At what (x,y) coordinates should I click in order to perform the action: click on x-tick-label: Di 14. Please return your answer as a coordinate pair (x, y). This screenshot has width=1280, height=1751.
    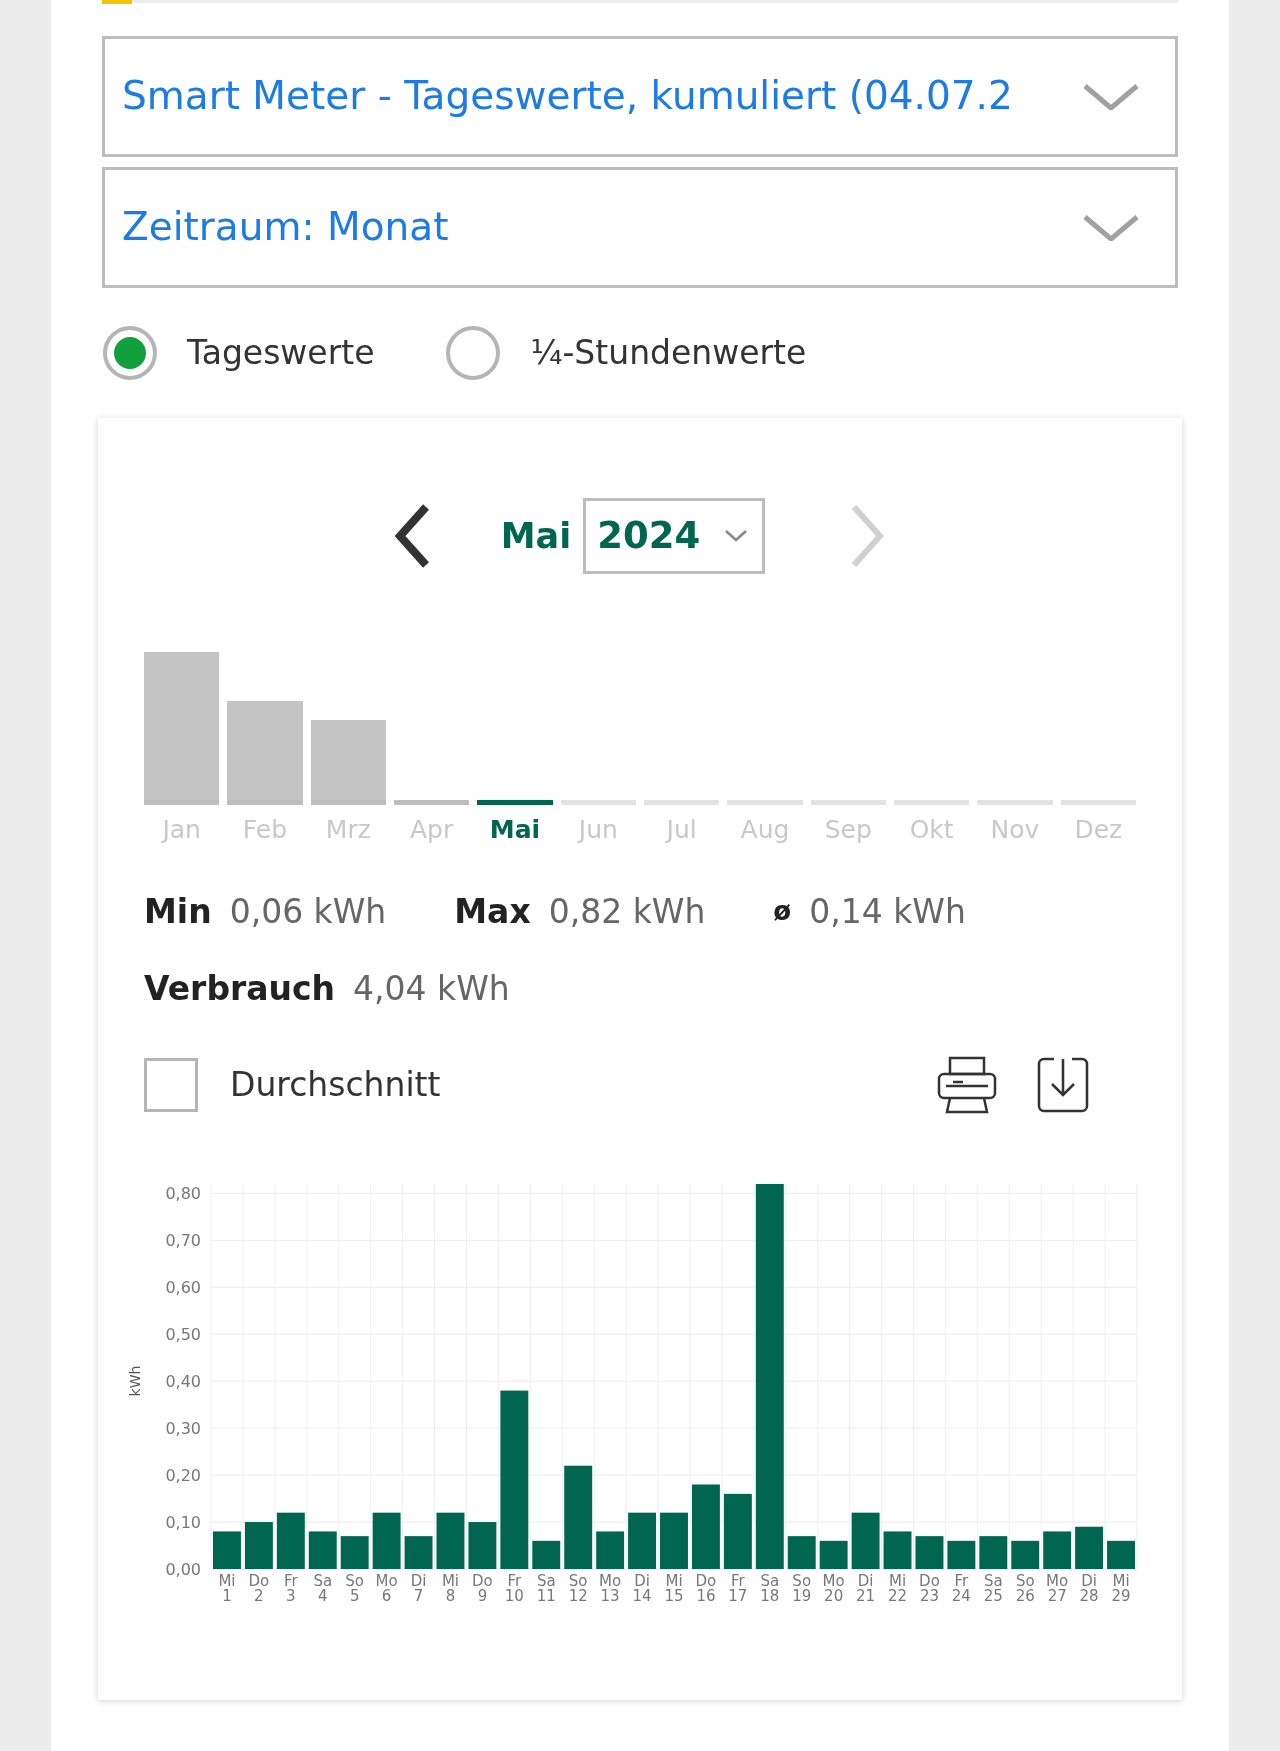
    Looking at the image, I should click on (642, 1588).